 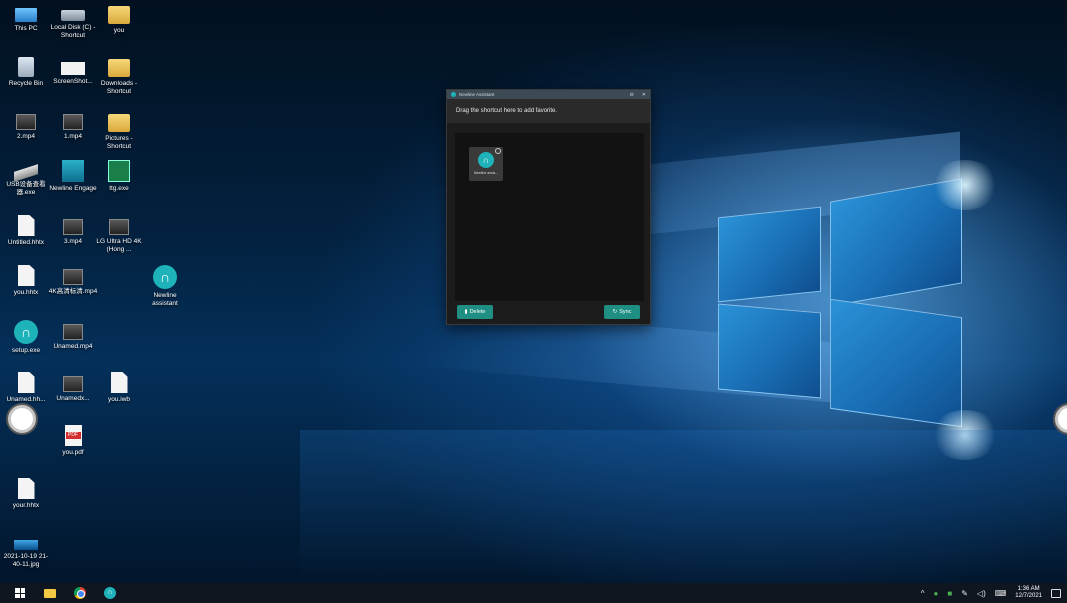 I want to click on recycle-bin-icon, so click(x=26, y=67).